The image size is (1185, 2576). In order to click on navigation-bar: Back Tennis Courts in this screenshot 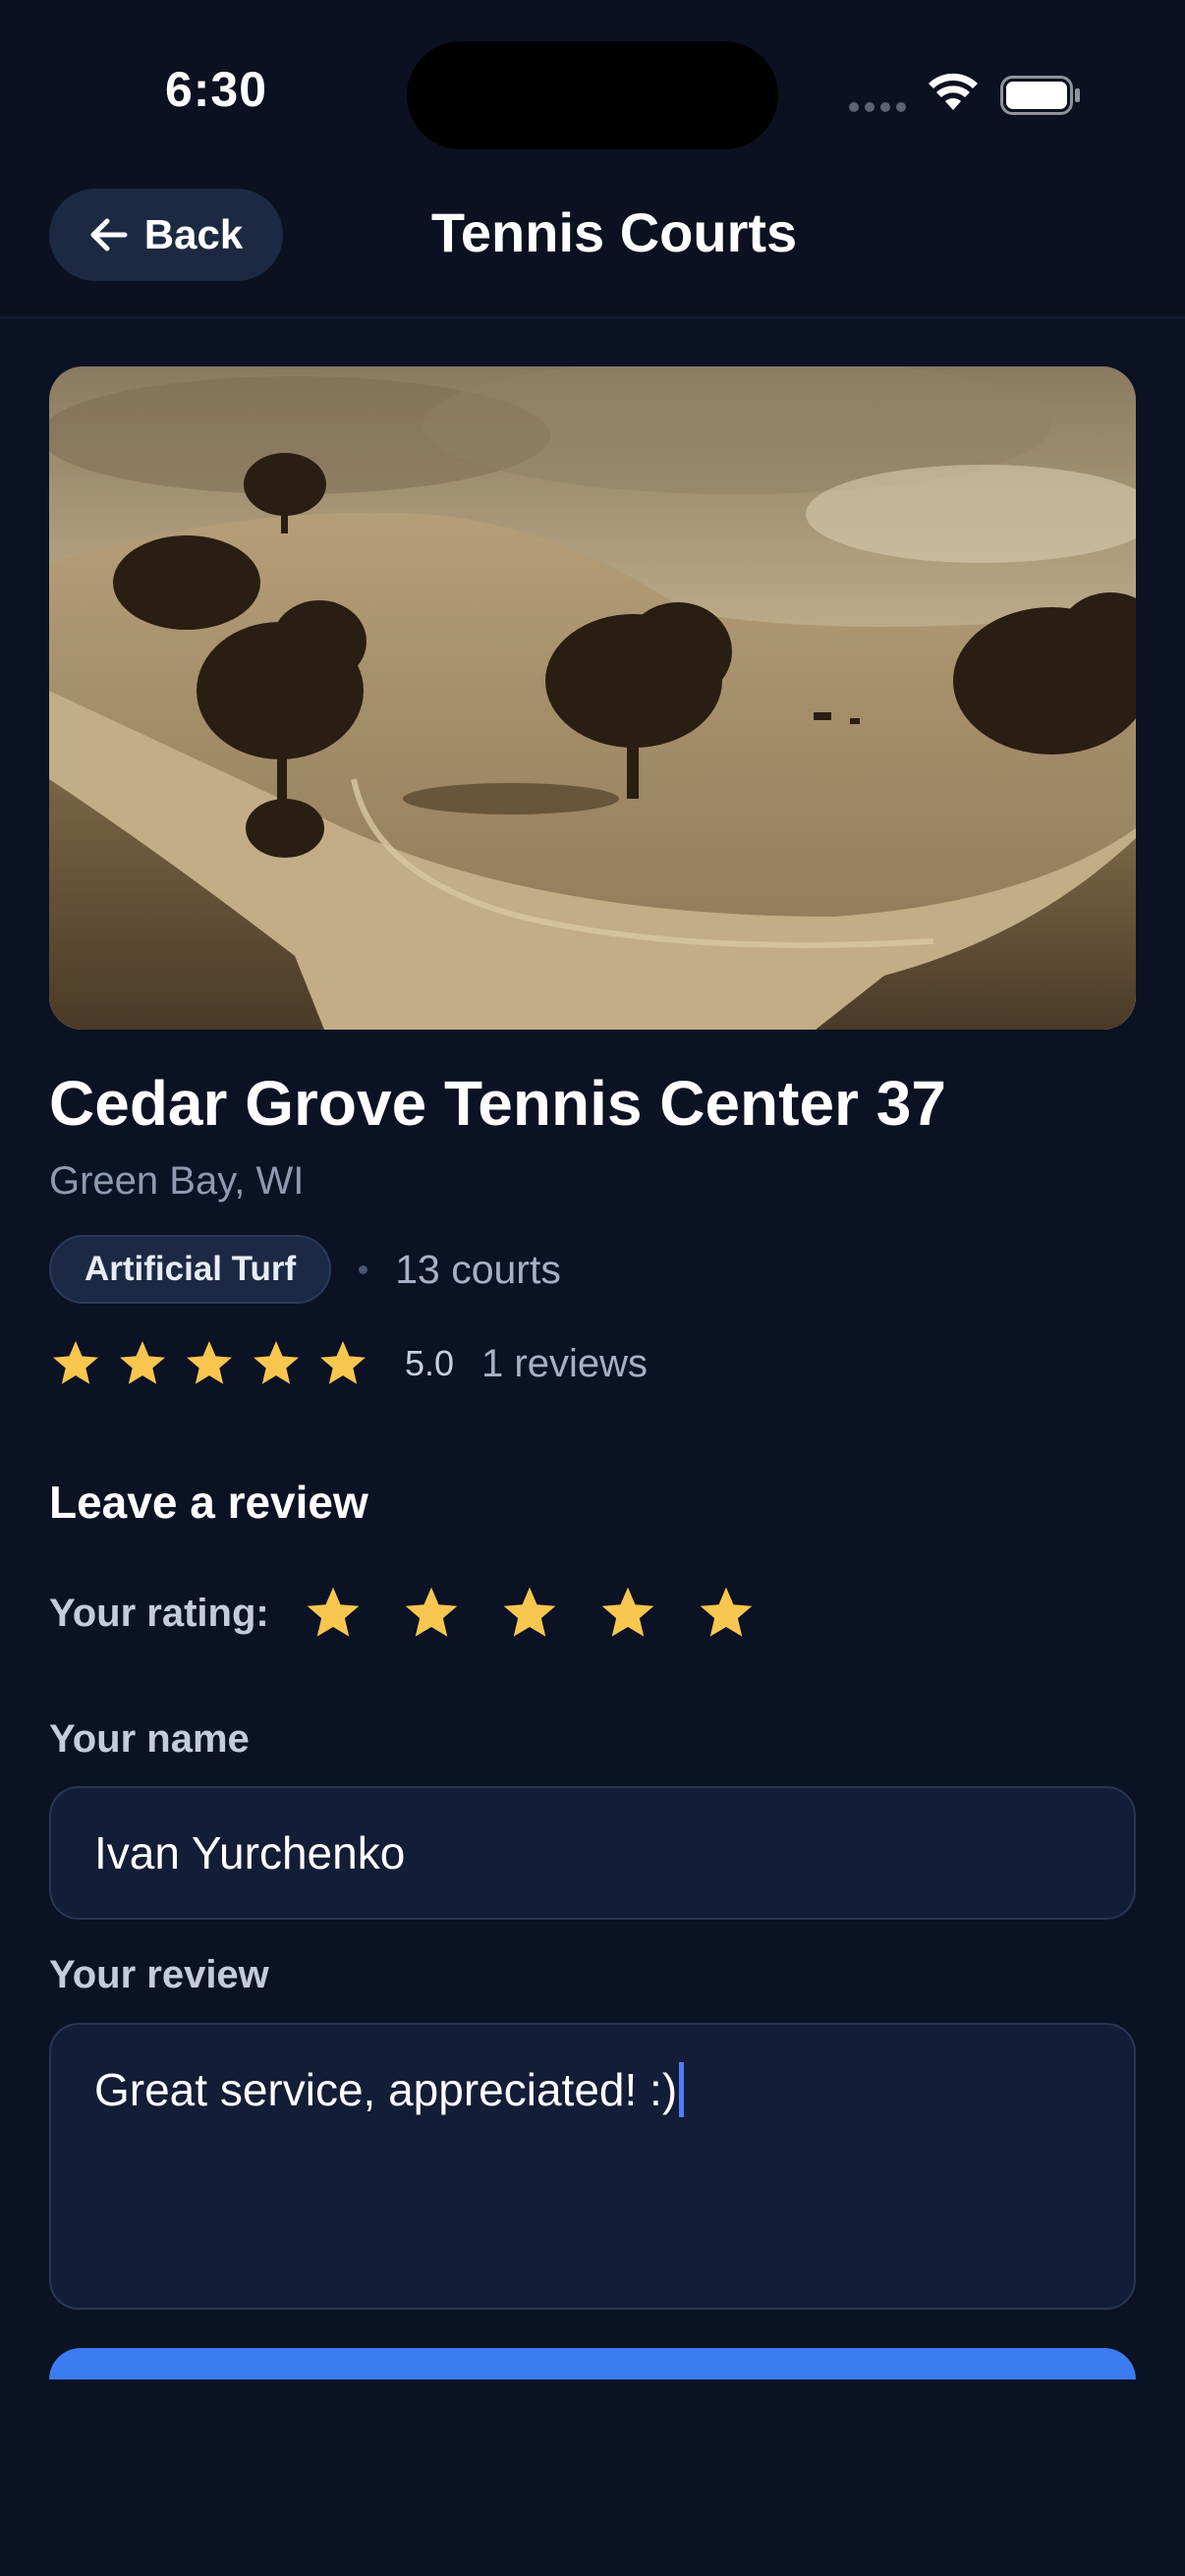, I will do `click(592, 242)`.